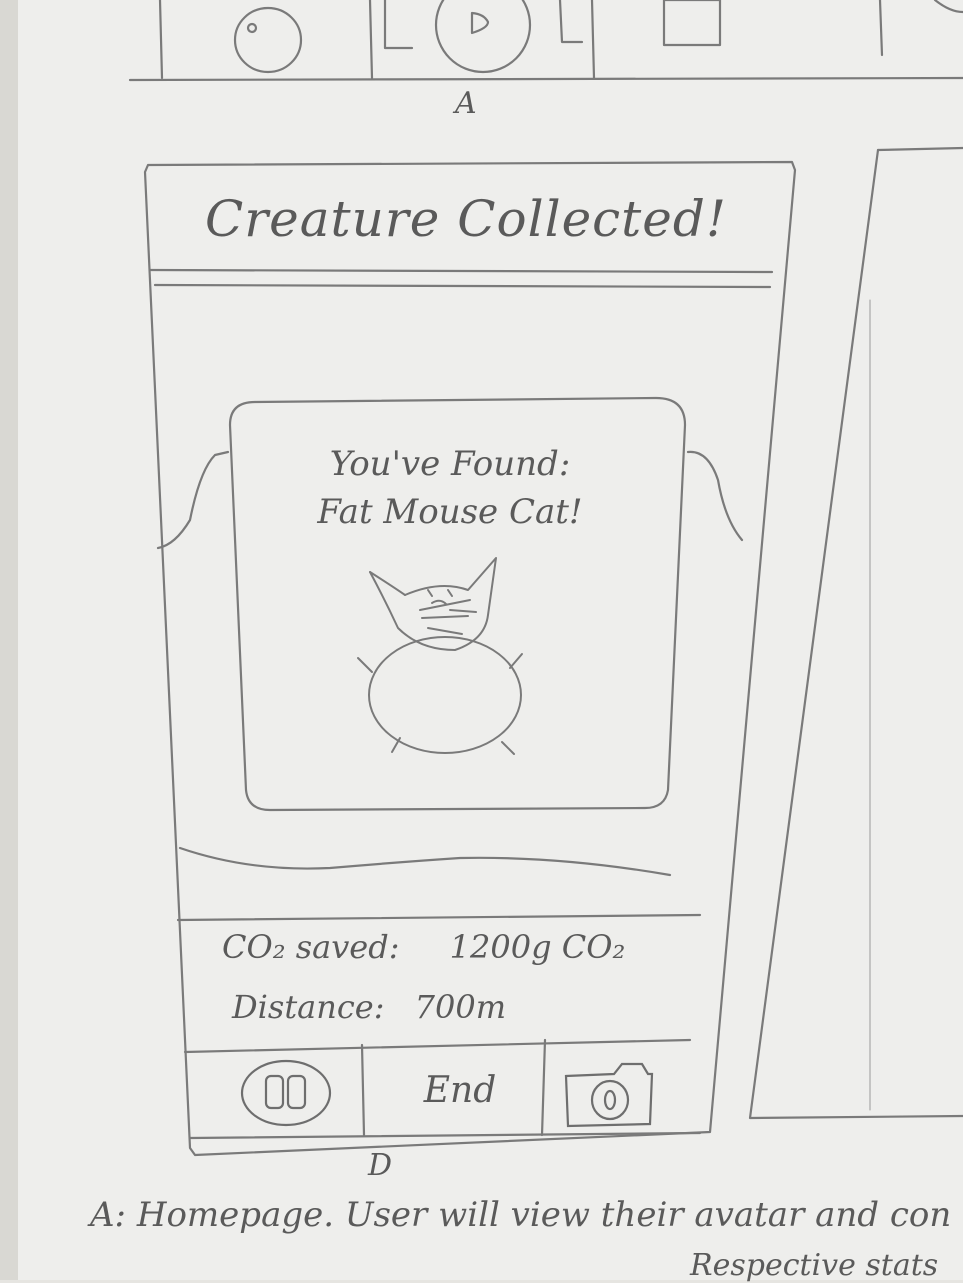  I want to click on top-play-circle, so click(483, 37).